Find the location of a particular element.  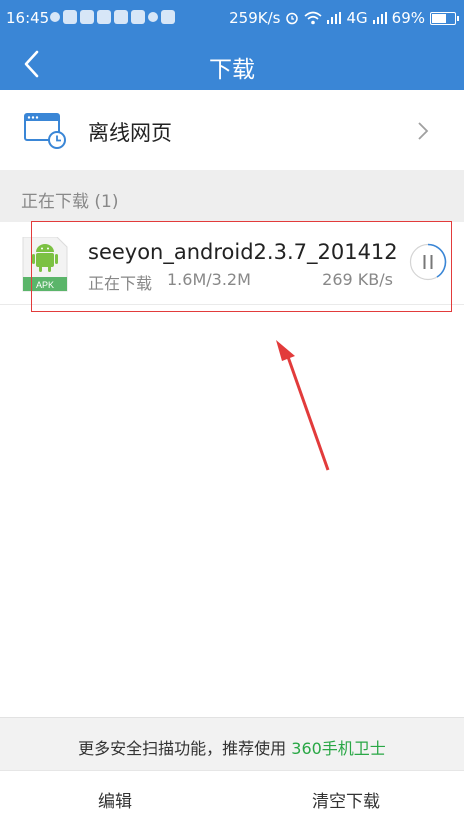

battery-percent: 69% is located at coordinates (408, 18).